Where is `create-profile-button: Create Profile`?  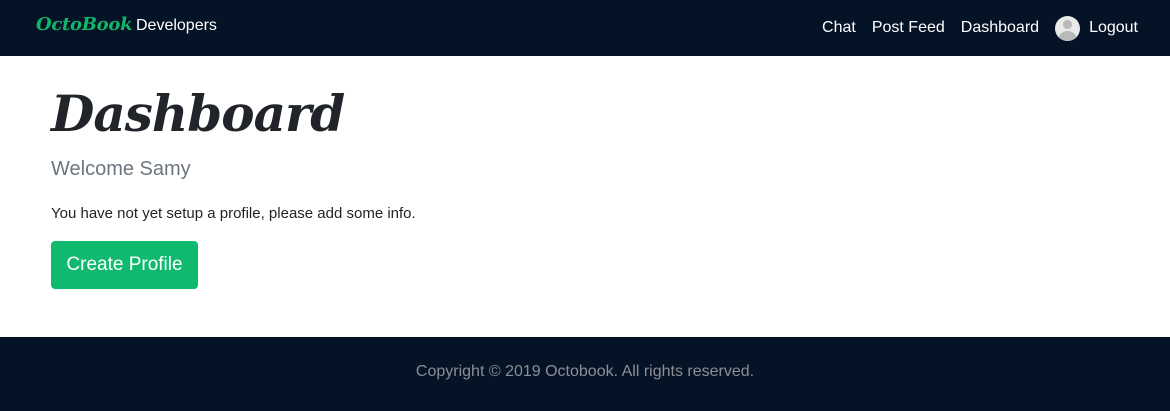
create-profile-button: Create Profile is located at coordinates (124, 265).